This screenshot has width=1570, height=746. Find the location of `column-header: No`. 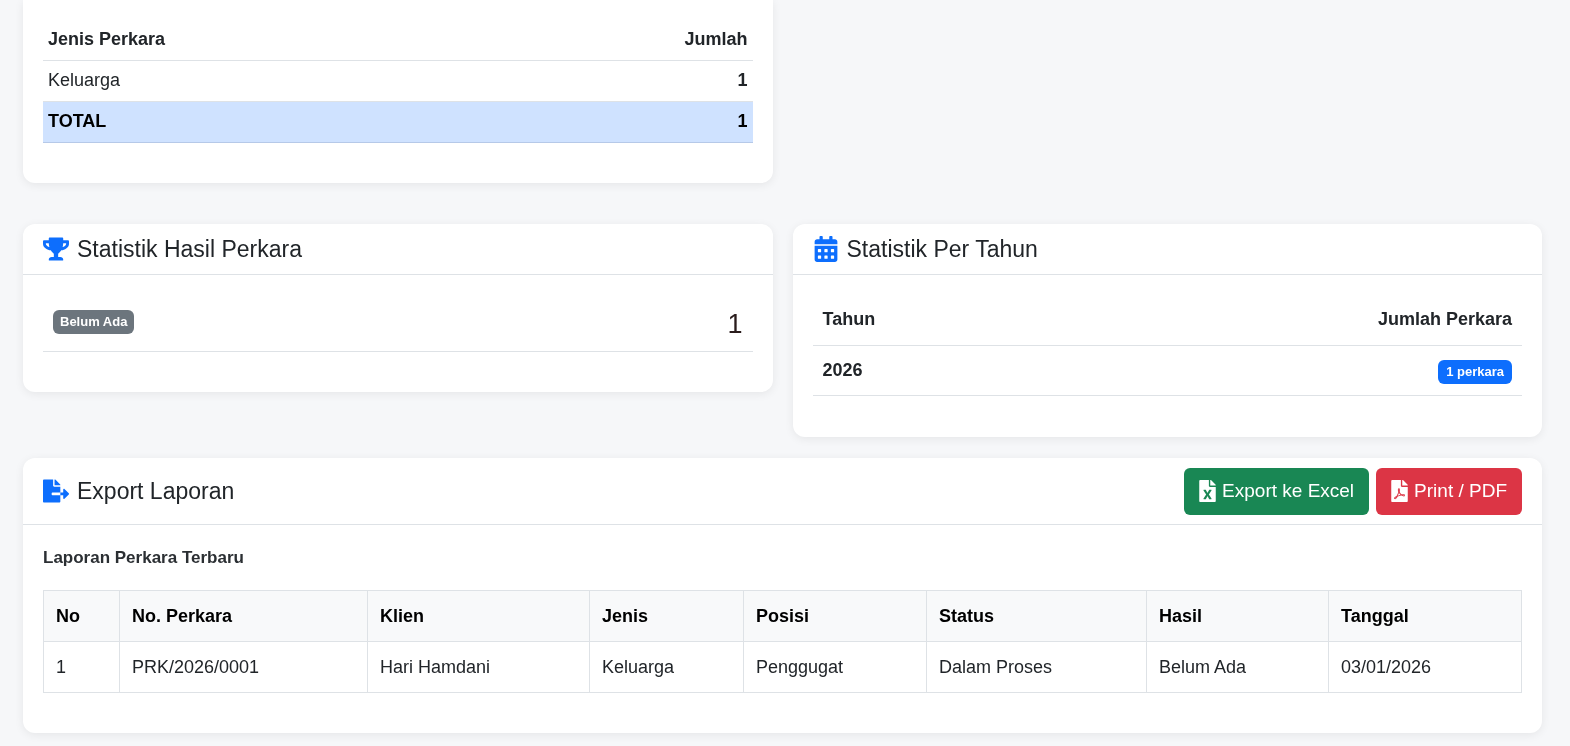

column-header: No is located at coordinates (81, 616).